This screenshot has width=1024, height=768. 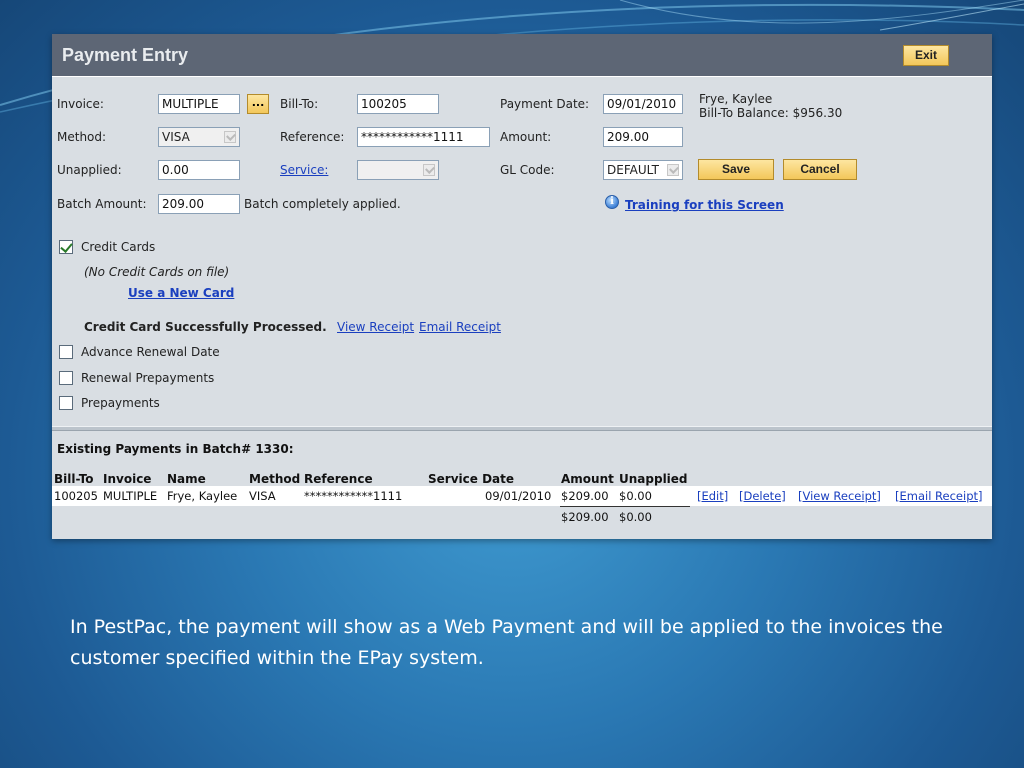 I want to click on col-reference: Reference, so click(x=338, y=479).